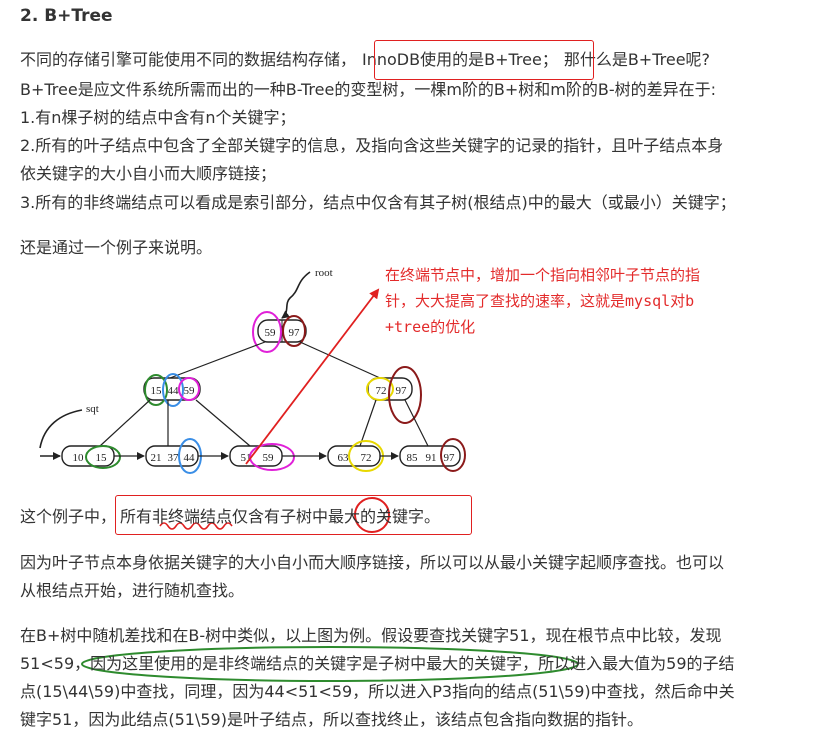 The width and height of the screenshot is (817, 743). I want to click on leaf-node-2: 21 37 44, so click(172, 456).